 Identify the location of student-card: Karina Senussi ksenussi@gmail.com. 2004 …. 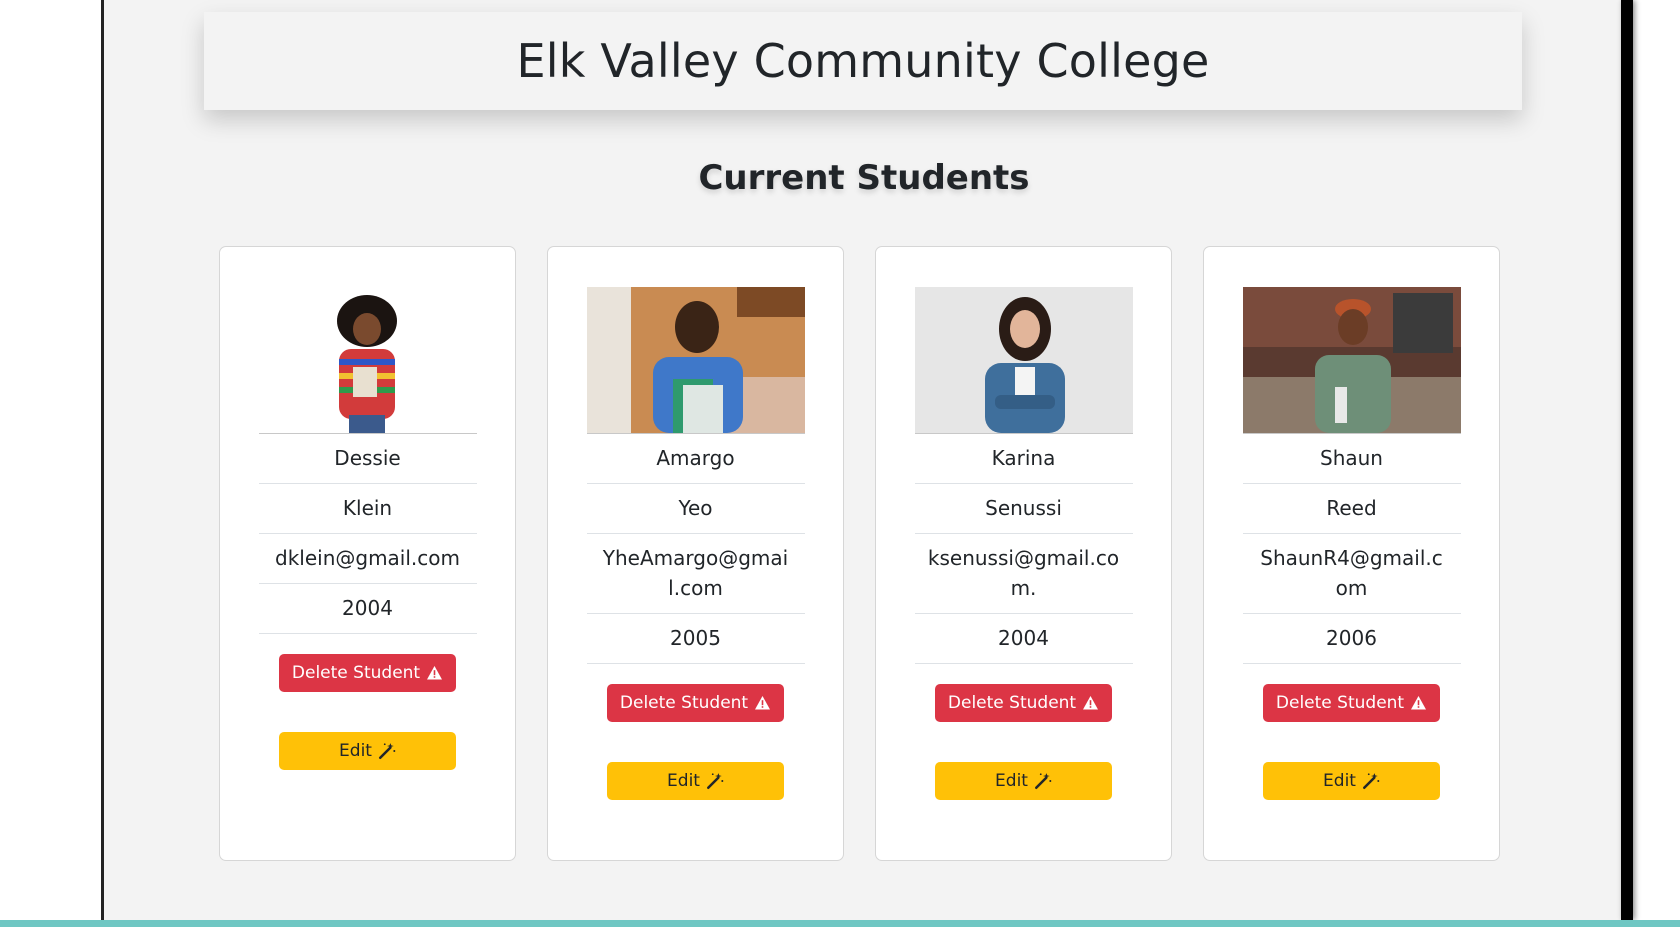
(1023, 553).